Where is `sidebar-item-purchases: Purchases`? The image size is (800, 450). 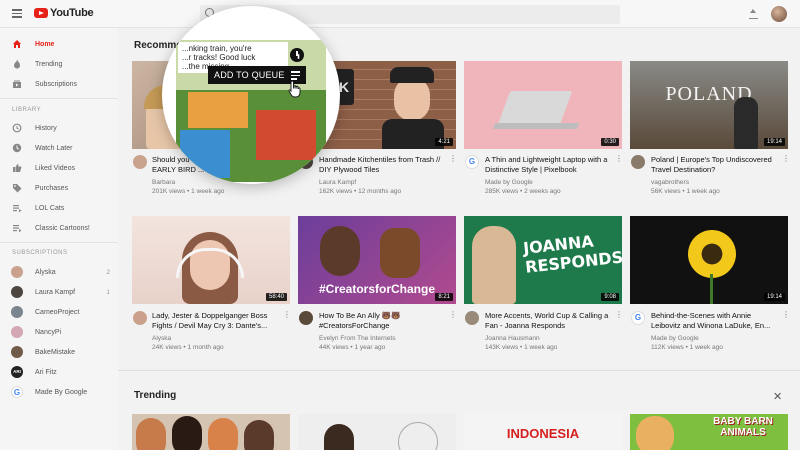 sidebar-item-purchases: Purchases is located at coordinates (59, 188).